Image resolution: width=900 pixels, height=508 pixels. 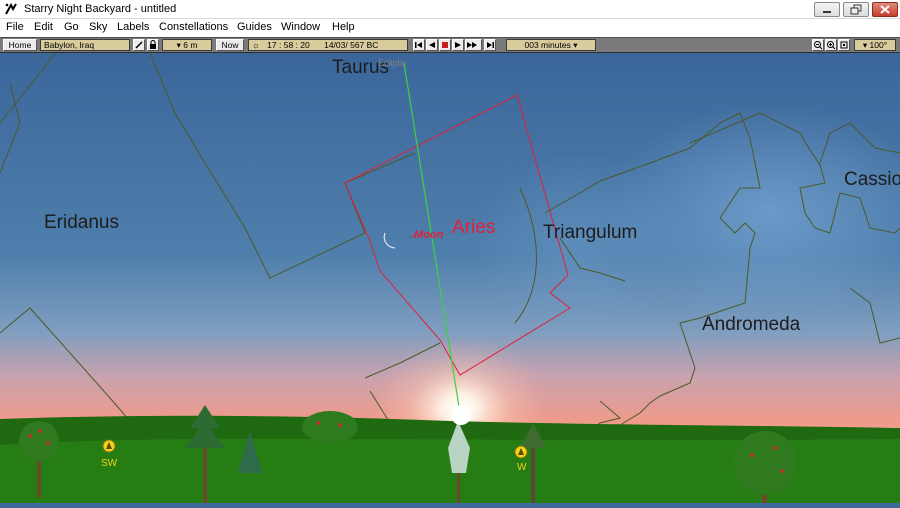 I want to click on zoom-out-button, so click(x=818, y=45).